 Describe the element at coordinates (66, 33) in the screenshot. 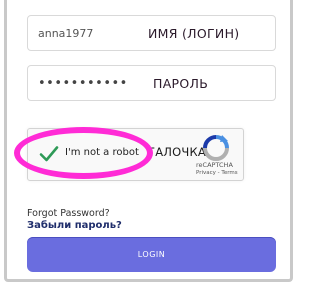

I see `username-value: anna1977` at that location.